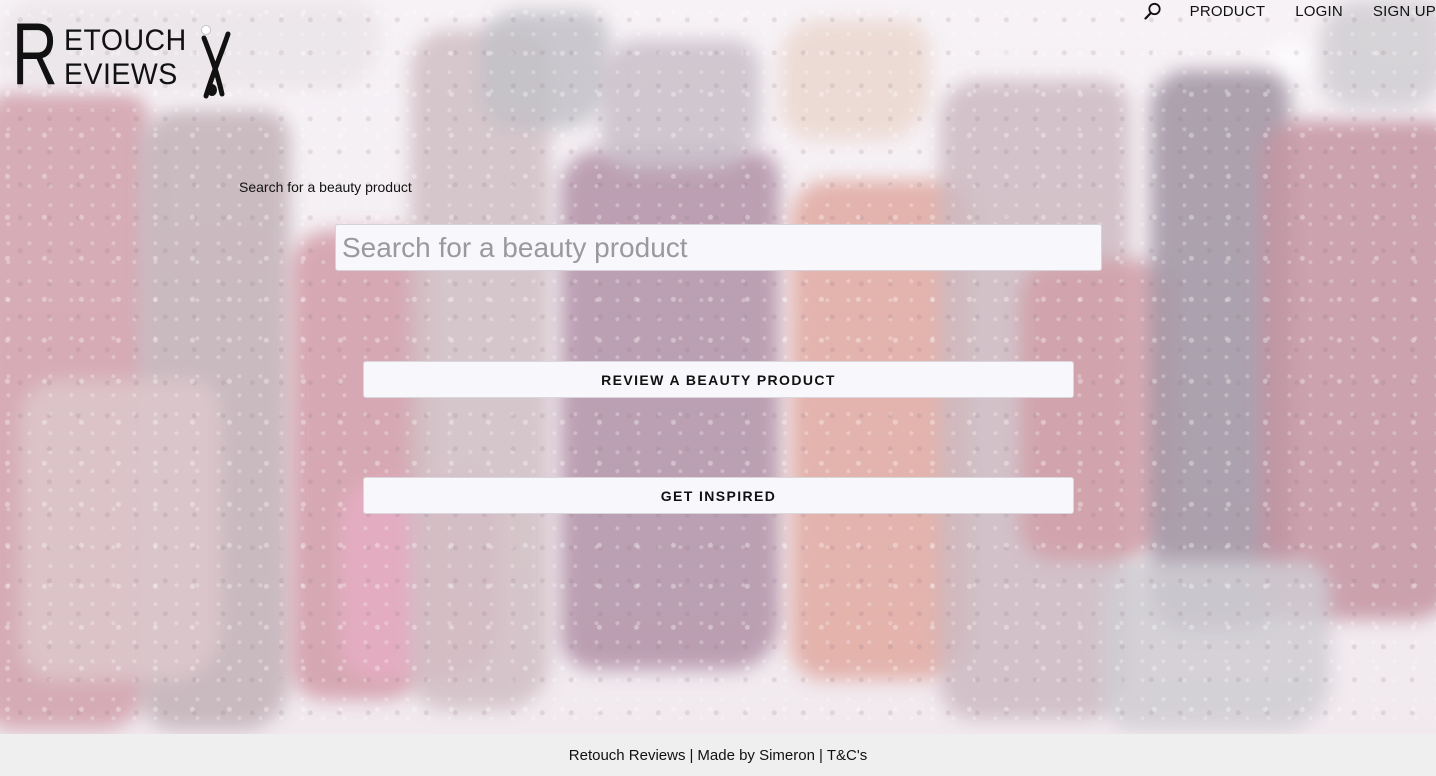  What do you see at coordinates (35, 53) in the screenshot?
I see `logo-initial: R` at bounding box center [35, 53].